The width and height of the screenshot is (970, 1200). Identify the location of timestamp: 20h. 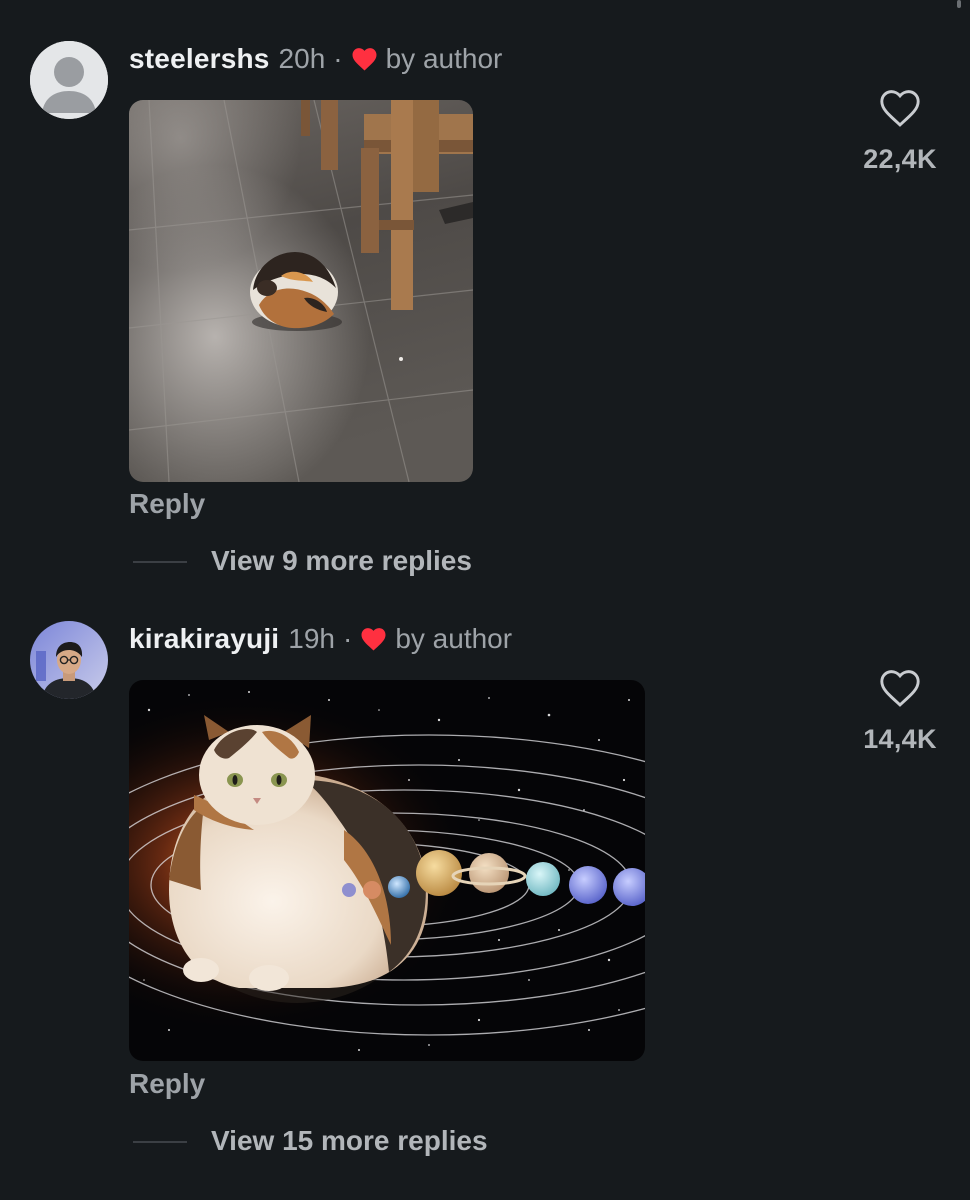
(302, 58).